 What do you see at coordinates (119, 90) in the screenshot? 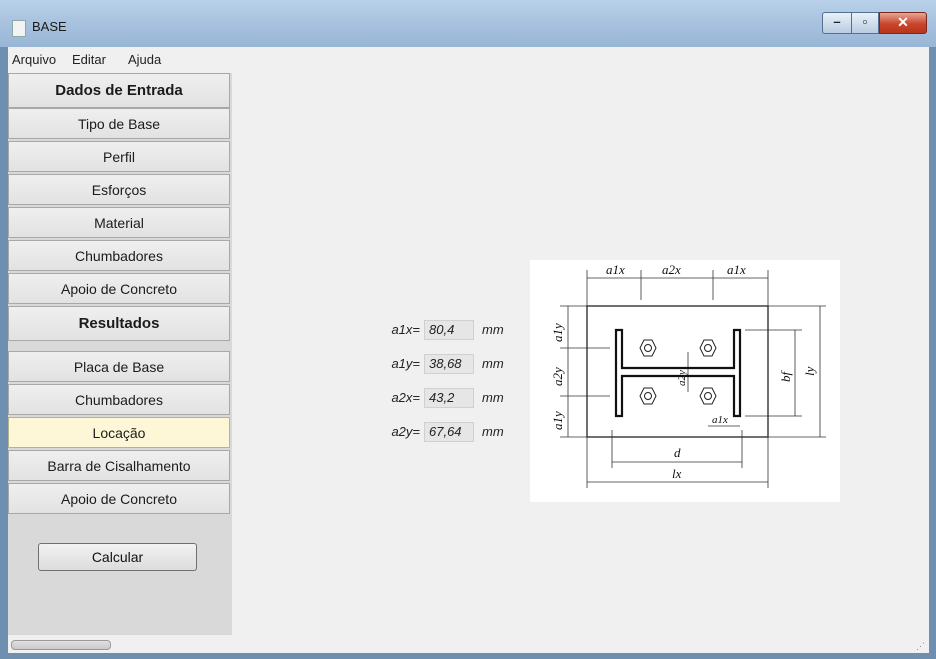
I see `section-header-dados-de-entrada: Dados de Entrada` at bounding box center [119, 90].